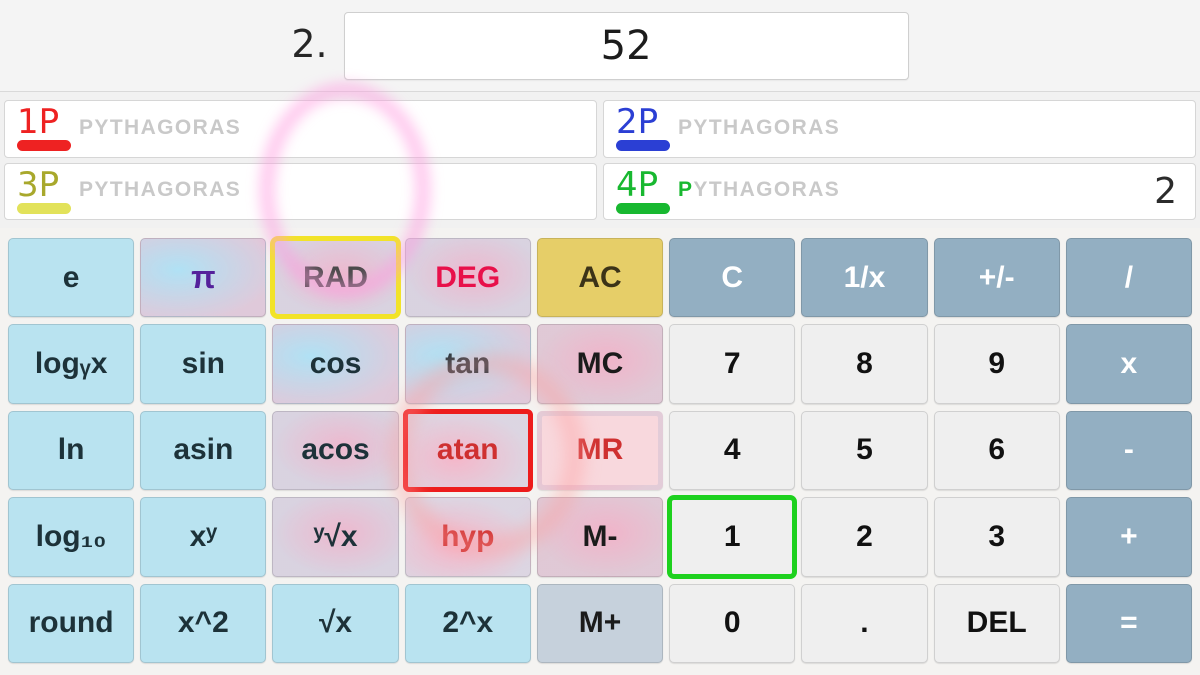 This screenshot has width=1200, height=675. Describe the element at coordinates (300, 191) in the screenshot. I see `player-panel-3p: 3P PYTHAGORAS` at that location.